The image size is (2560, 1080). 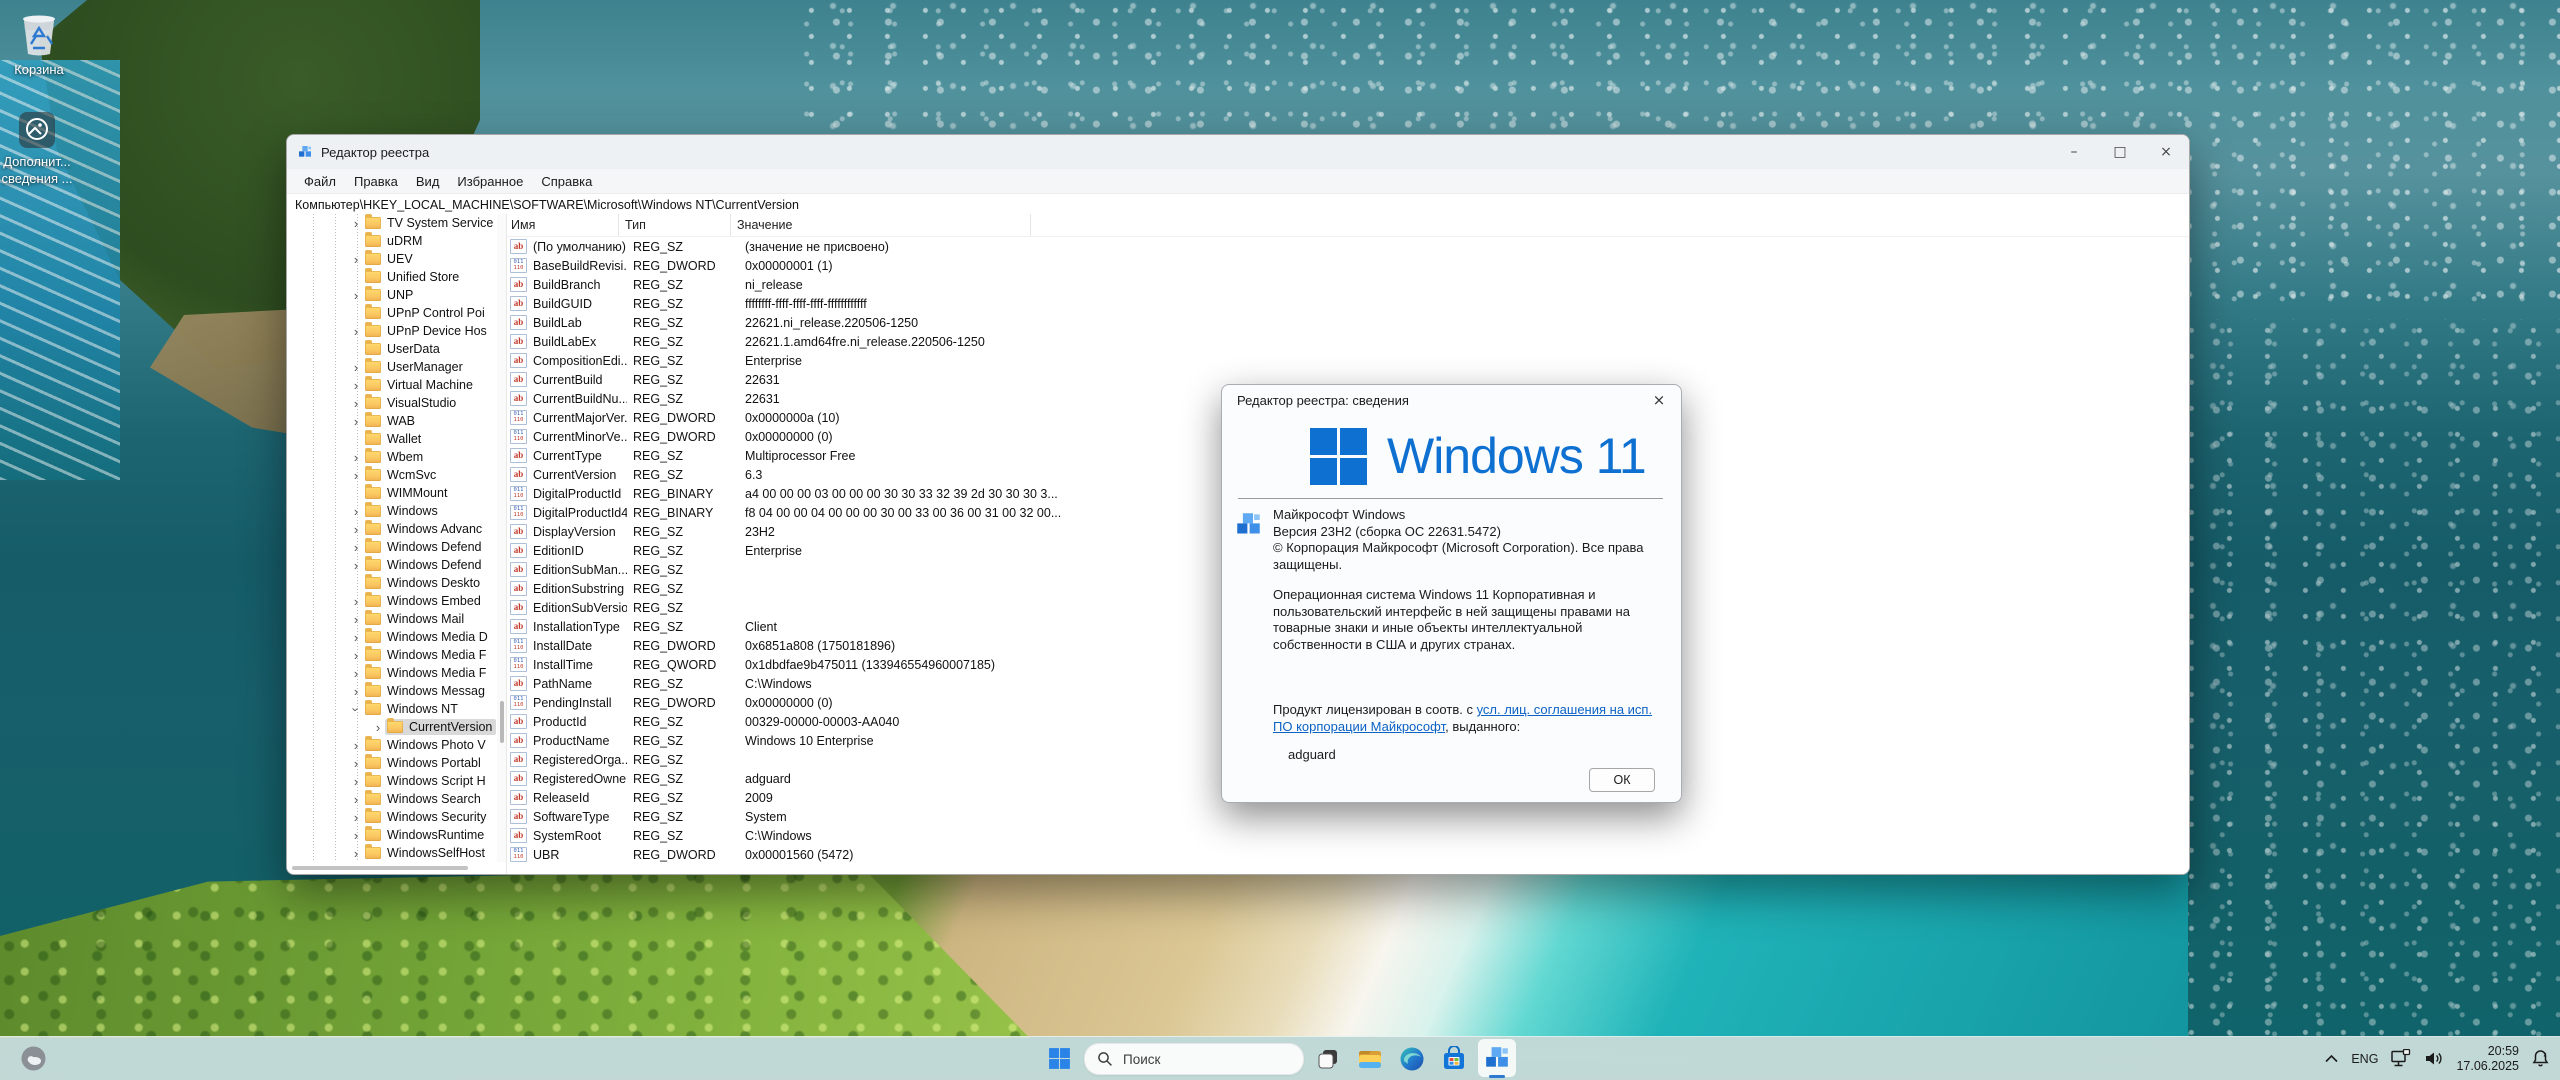 What do you see at coordinates (392, 745) in the screenshot?
I see `tree-item-windows-photo-v: › Windows Photo V` at bounding box center [392, 745].